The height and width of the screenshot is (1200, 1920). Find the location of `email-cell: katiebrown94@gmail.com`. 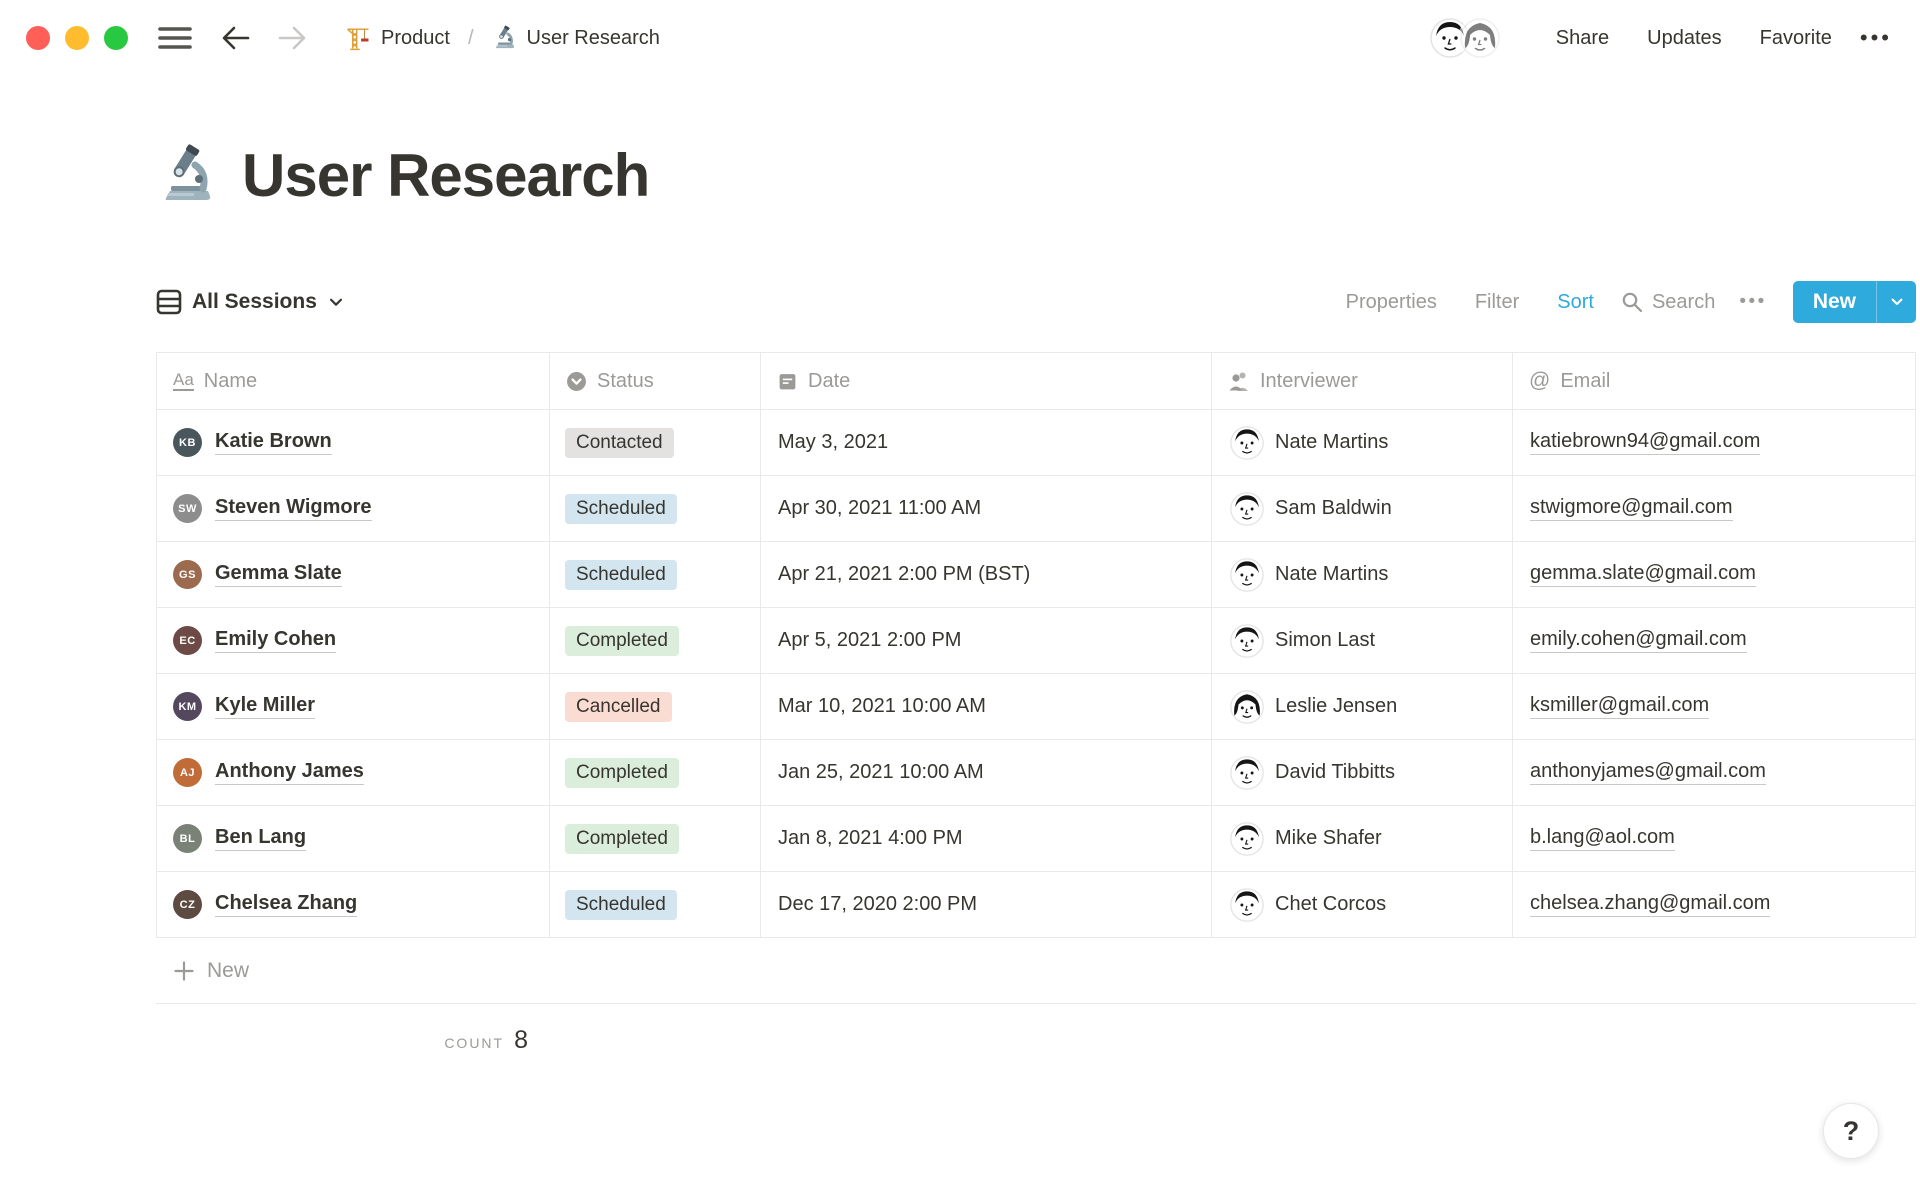

email-cell: katiebrown94@gmail.com is located at coordinates (1714, 443).